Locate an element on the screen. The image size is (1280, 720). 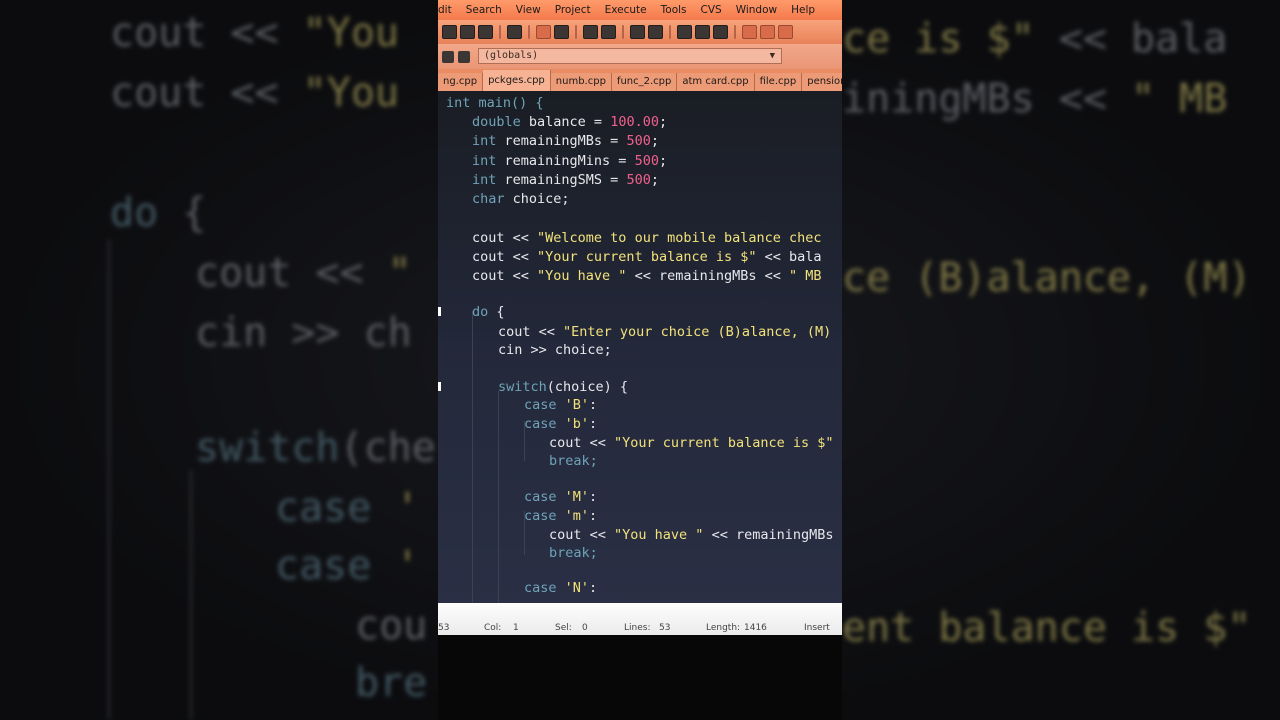
code-line: case 'M': is located at coordinates (561, 497).